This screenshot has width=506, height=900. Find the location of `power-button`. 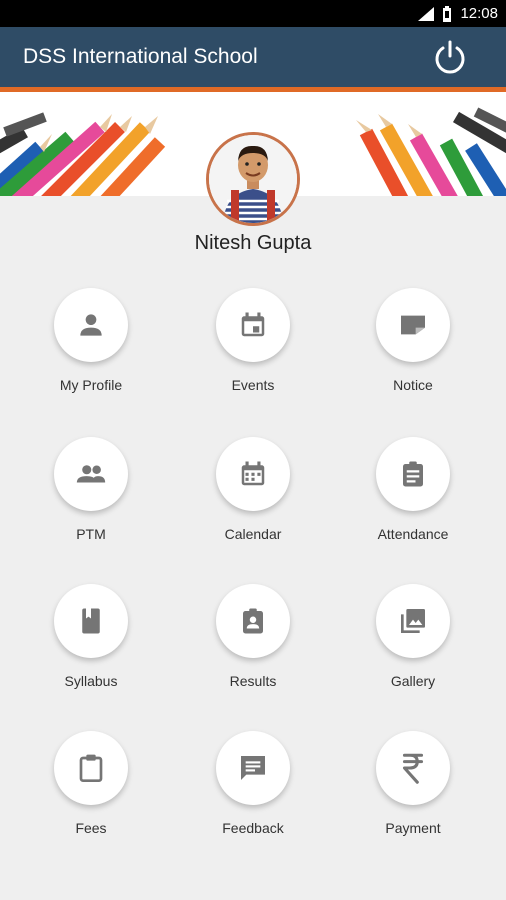

power-button is located at coordinates (450, 57).